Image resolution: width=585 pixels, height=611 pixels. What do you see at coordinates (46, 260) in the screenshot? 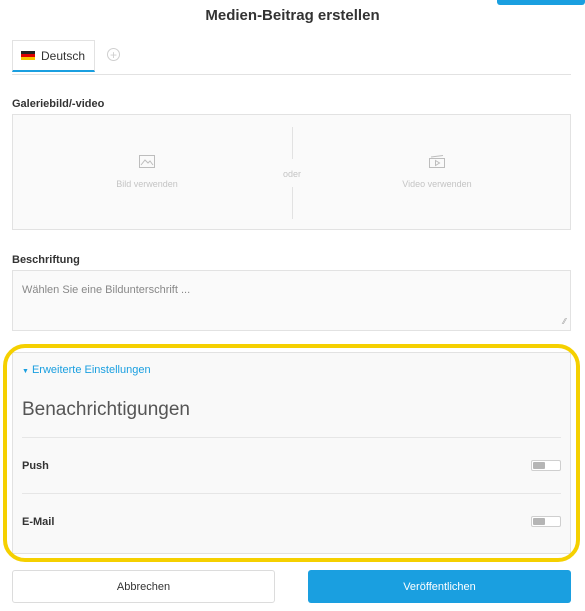
I see `caption-label: Beschriftung` at bounding box center [46, 260].